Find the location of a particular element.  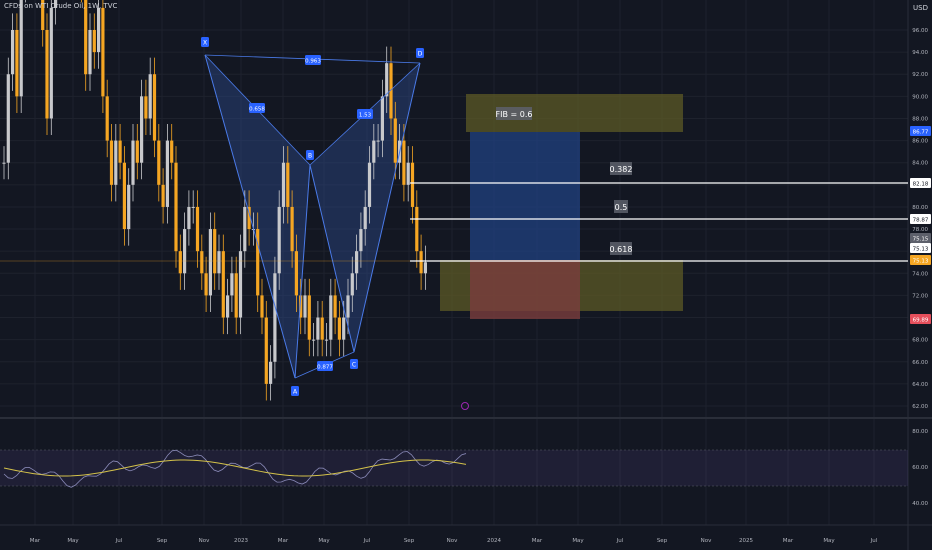

rsi-tick-label: 40.00 is located at coordinates (920, 504).